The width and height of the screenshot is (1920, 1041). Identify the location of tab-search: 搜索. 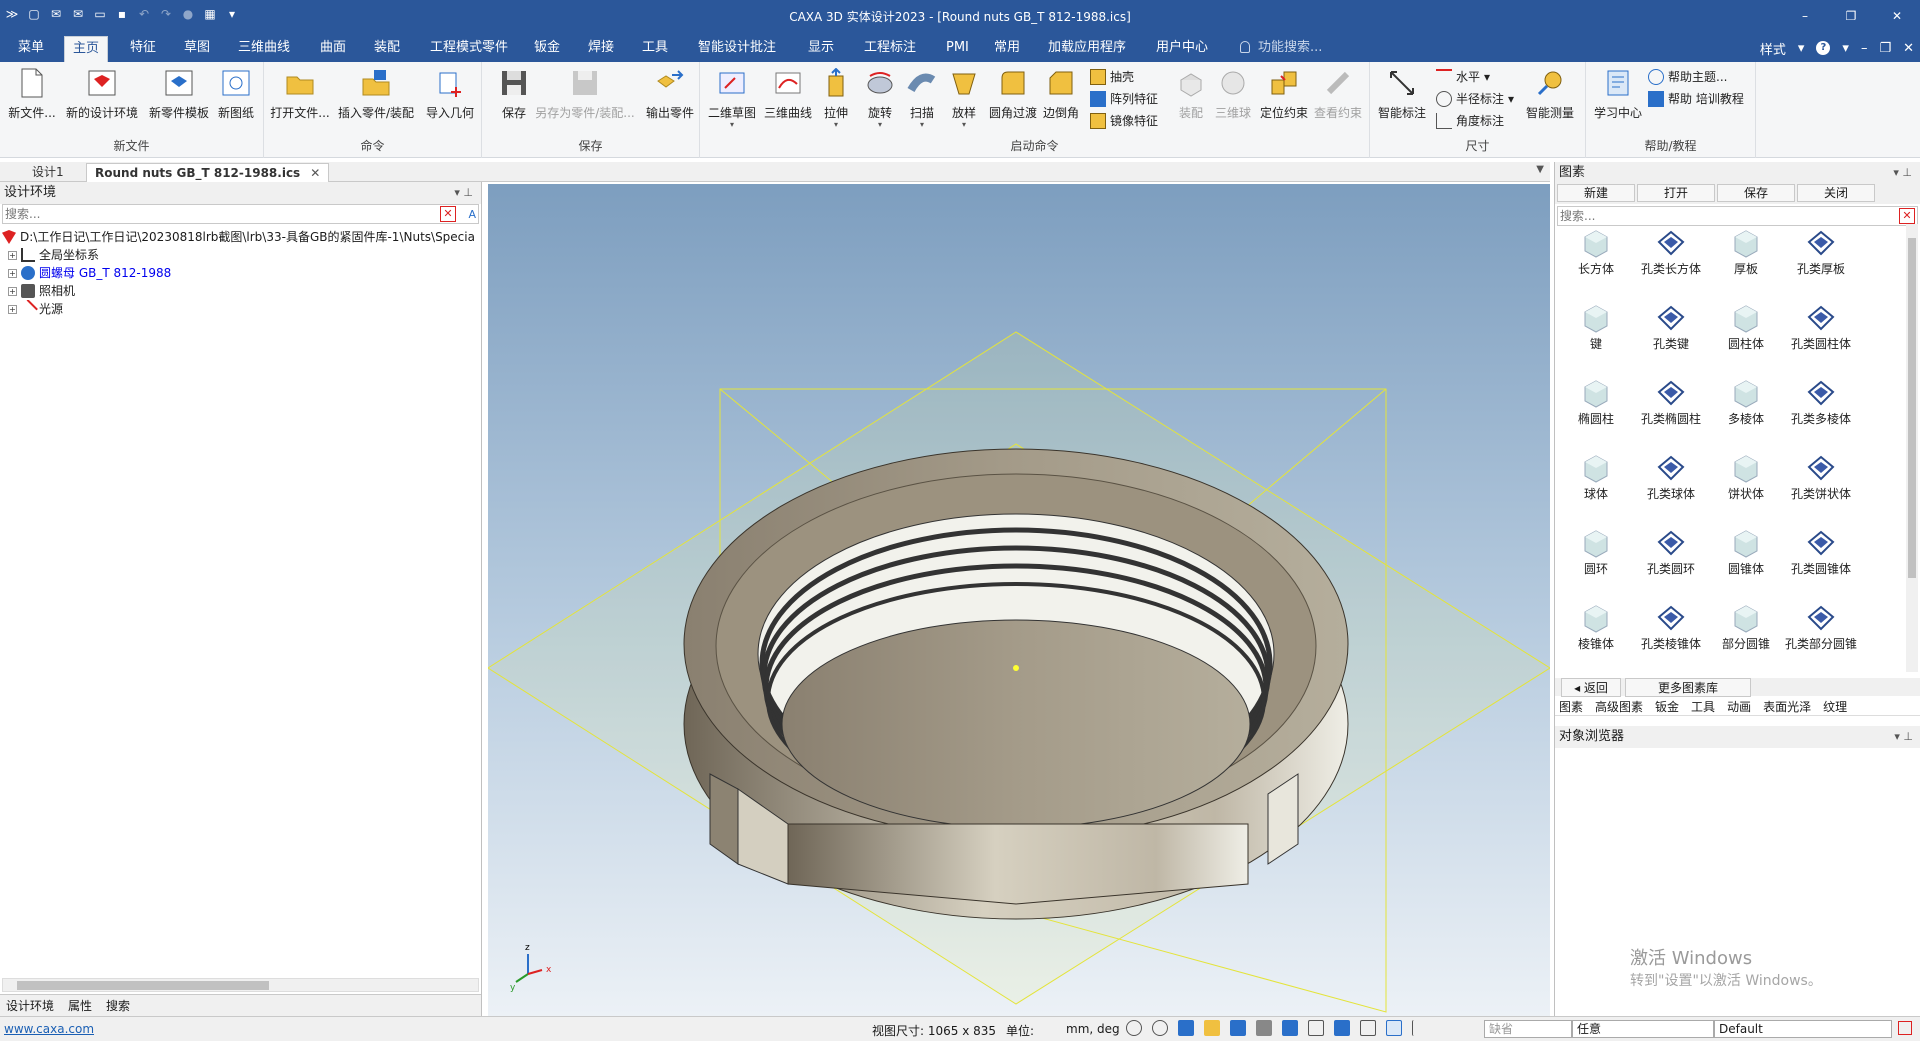
(118, 1005).